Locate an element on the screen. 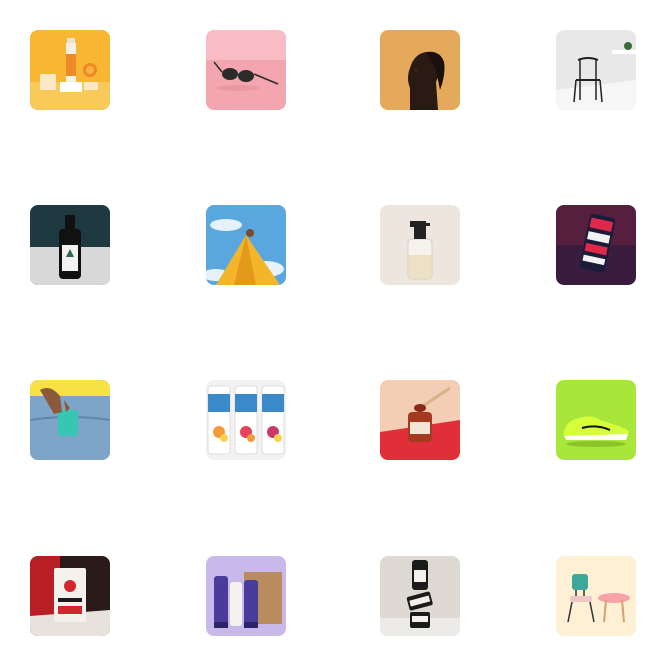 This screenshot has width=667, height=667. chair-icon is located at coordinates (596, 70).